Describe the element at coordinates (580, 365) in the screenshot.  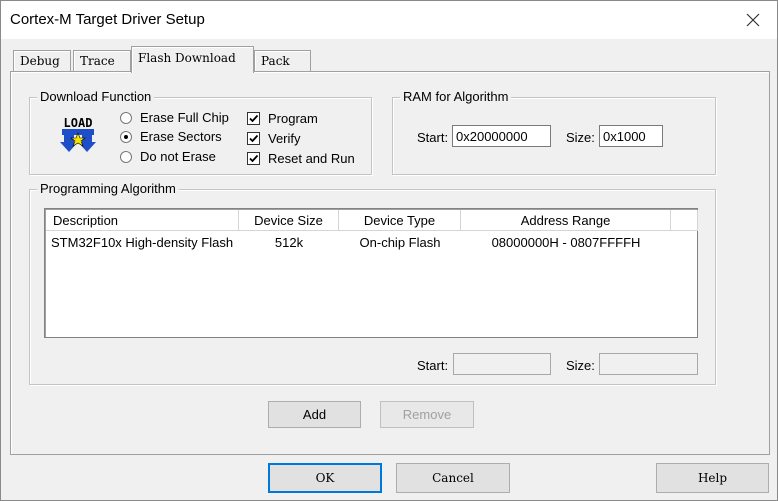
I see `algorithm-size-label: Size:` at that location.